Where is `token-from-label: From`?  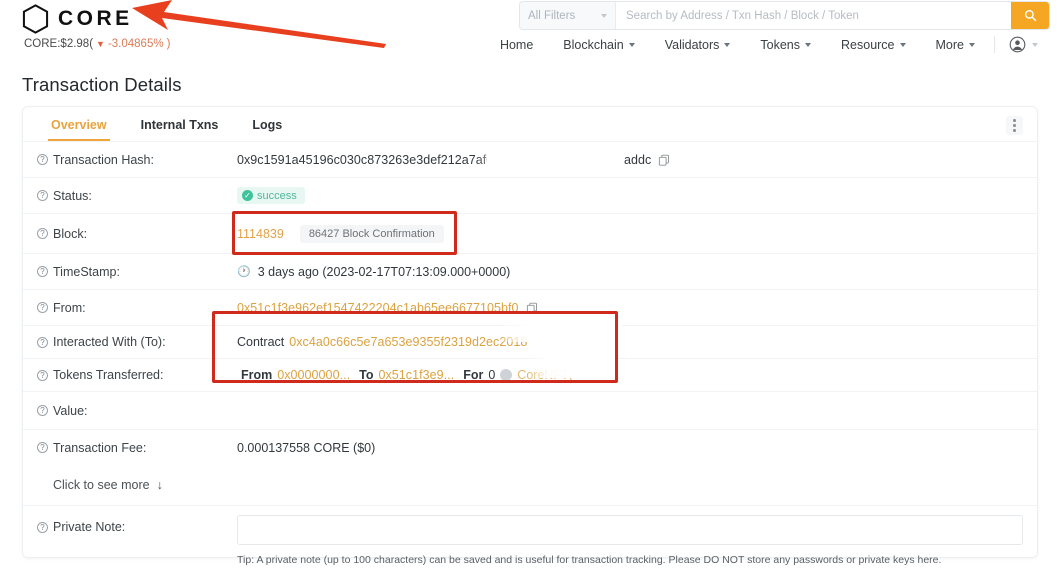
token-from-label: From is located at coordinates (257, 375).